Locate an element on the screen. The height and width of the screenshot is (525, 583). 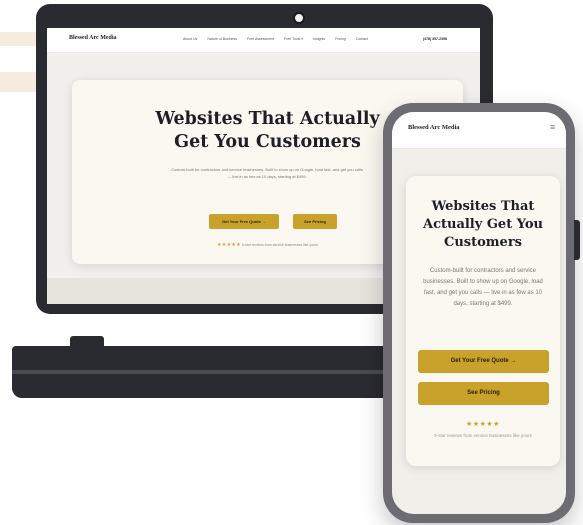
nav-link-pricing: Pricing is located at coordinates (340, 39).